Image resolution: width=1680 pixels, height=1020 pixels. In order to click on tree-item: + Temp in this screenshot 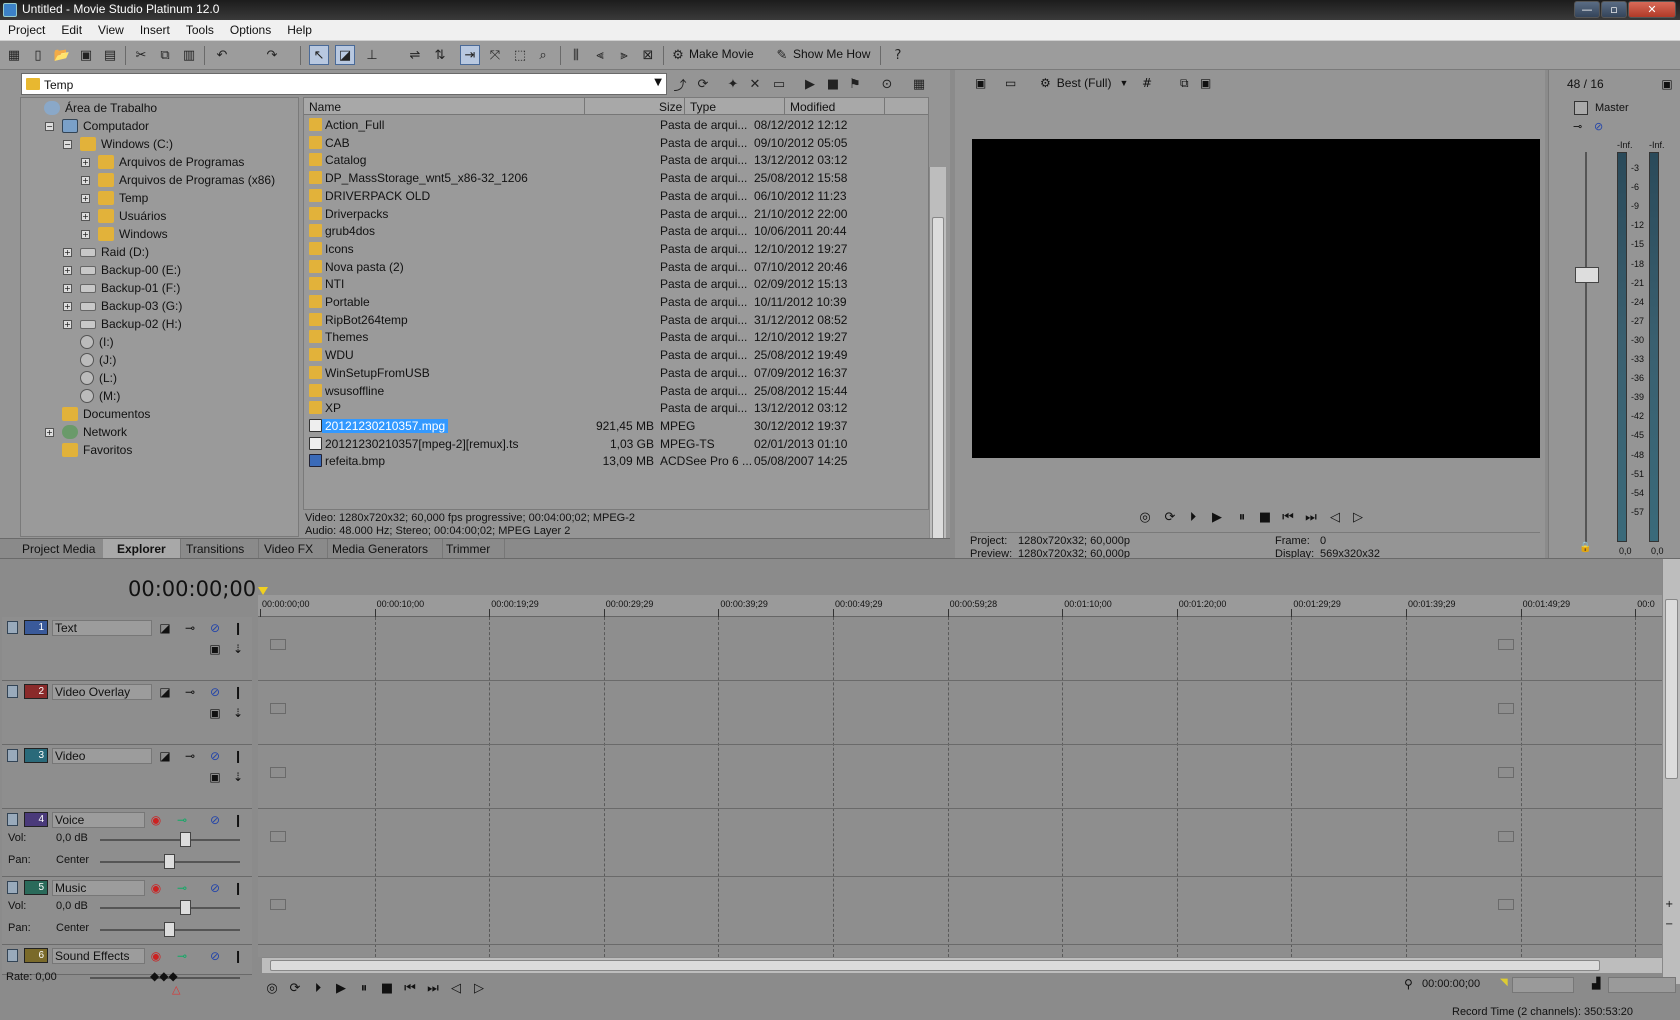, I will do `click(114, 198)`.